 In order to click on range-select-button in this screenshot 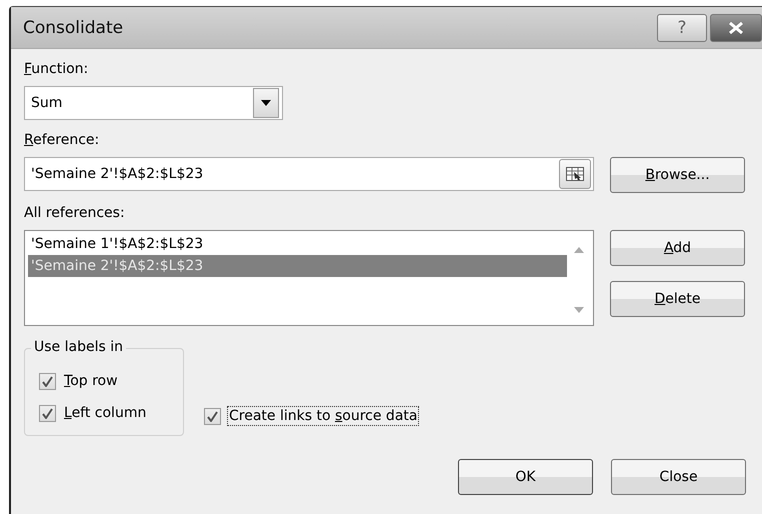, I will do `click(575, 174)`.